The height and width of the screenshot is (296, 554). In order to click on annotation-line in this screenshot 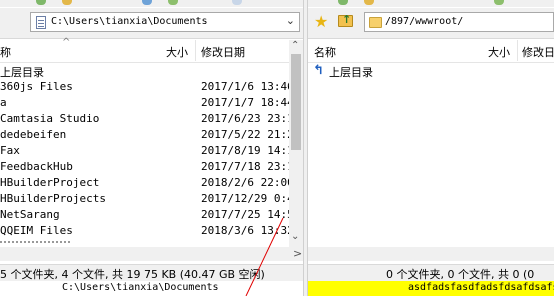, I will do `click(264, 256)`.